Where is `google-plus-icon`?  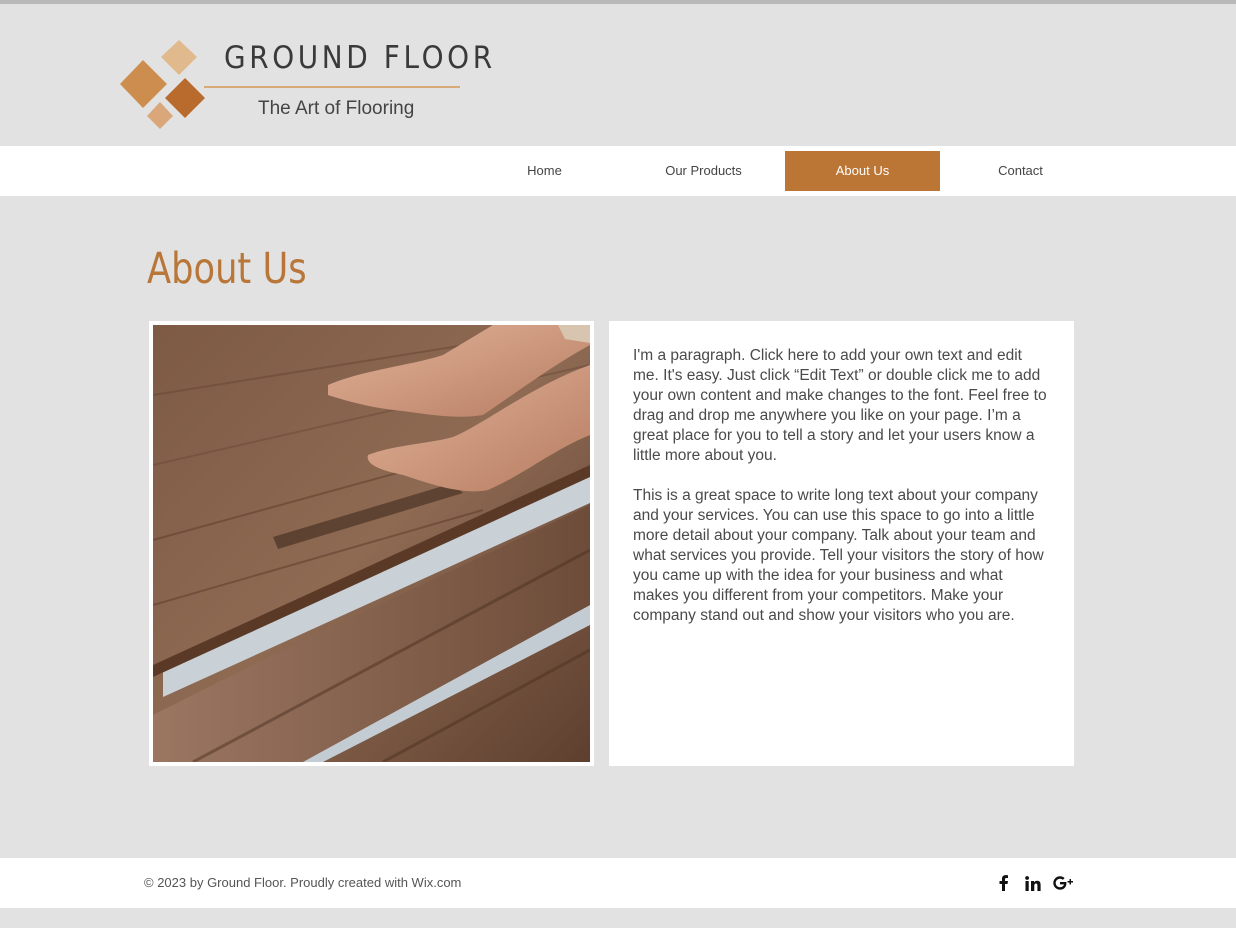 google-plus-icon is located at coordinates (1064, 883).